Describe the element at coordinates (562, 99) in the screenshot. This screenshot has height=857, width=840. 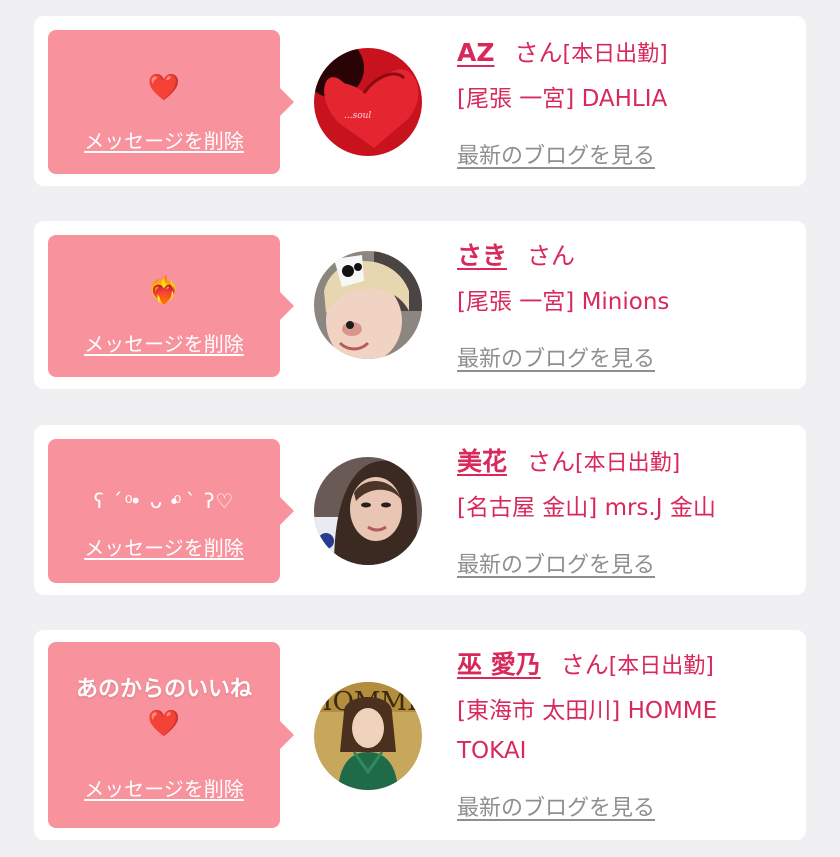
I see `shop-line: [尾張 一宮] DAHLIA` at that location.